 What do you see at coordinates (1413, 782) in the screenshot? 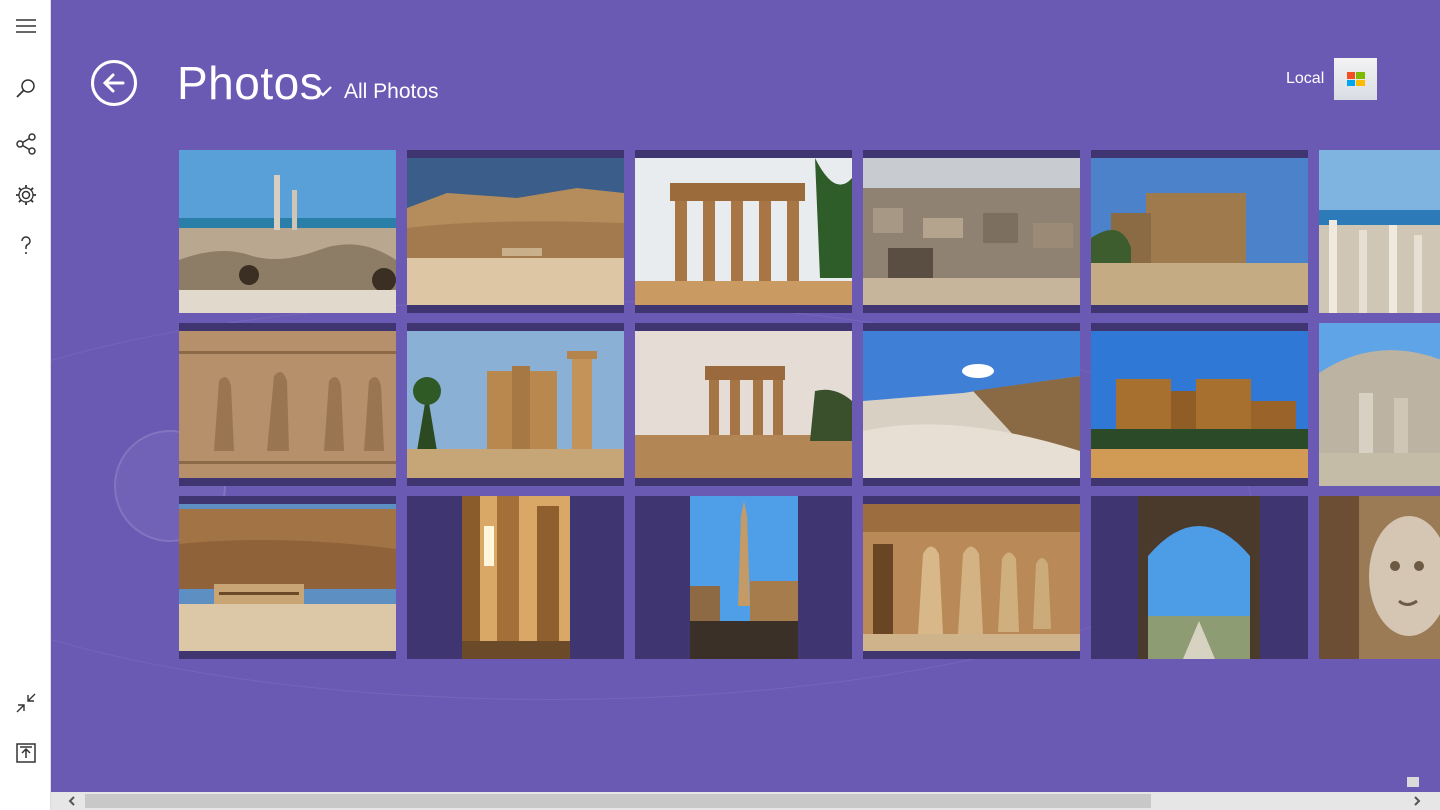
I see `zoom-out-button` at bounding box center [1413, 782].